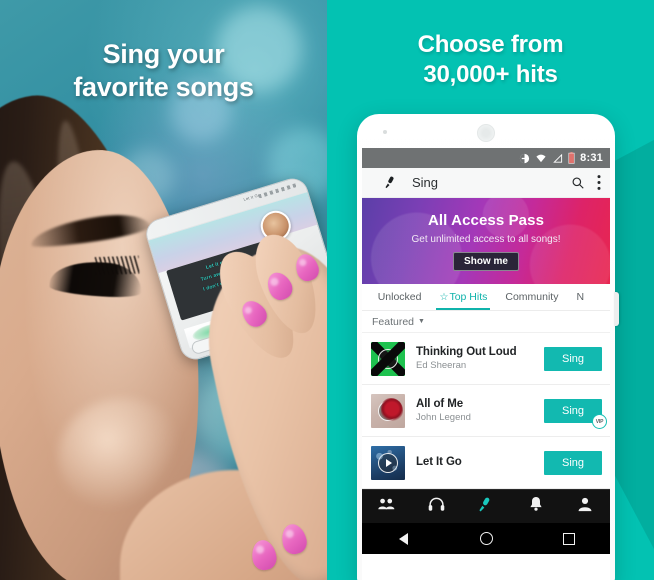  I want to click on featured-filter-label: Featured, so click(393, 321).